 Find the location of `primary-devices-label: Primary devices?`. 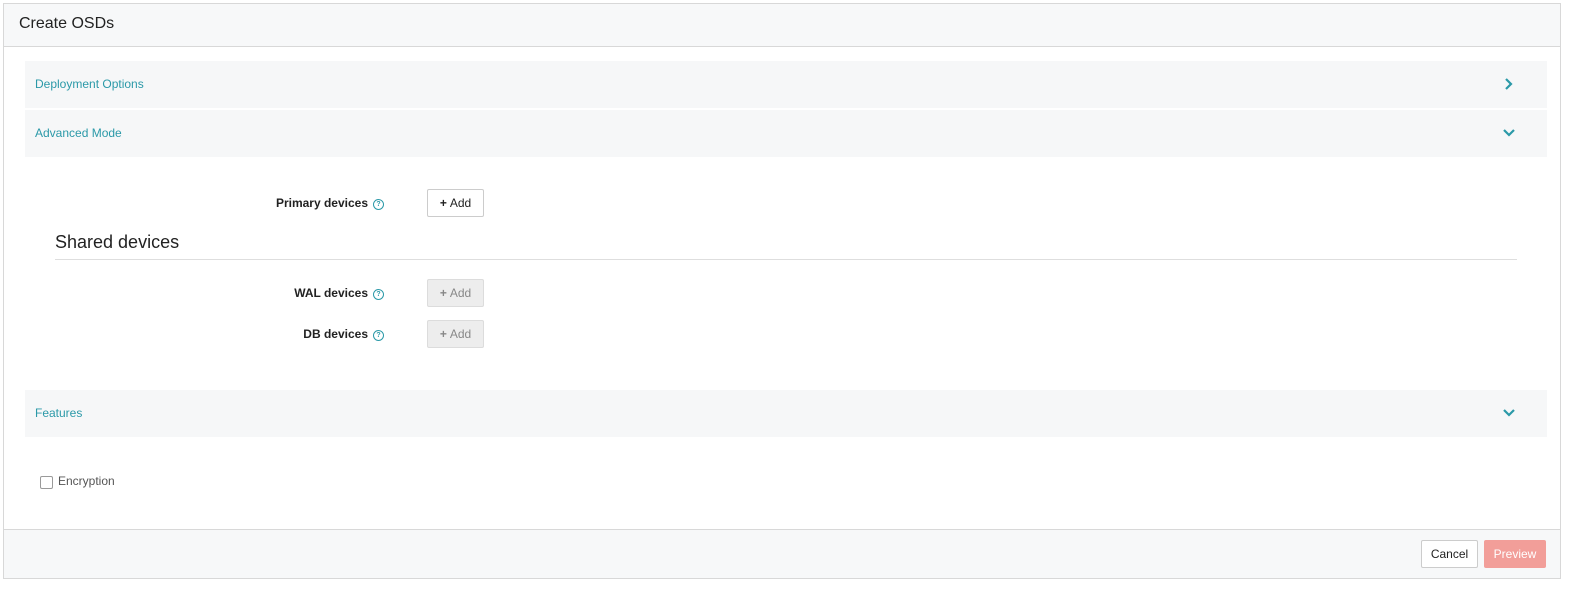

primary-devices-label: Primary devices? is located at coordinates (330, 203).